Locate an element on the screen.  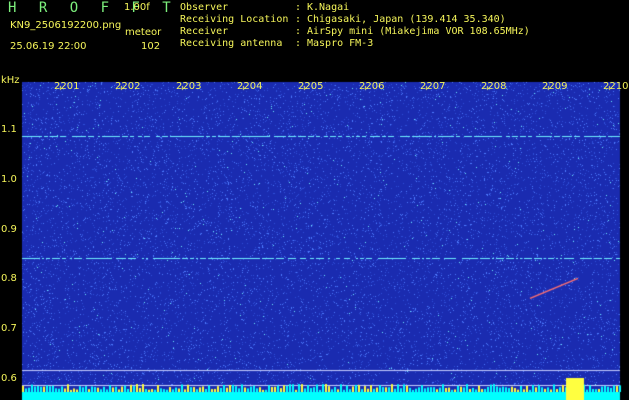
info-row-antenna: Receiving antenna: Maspro FM-3 is located at coordinates (277, 43).